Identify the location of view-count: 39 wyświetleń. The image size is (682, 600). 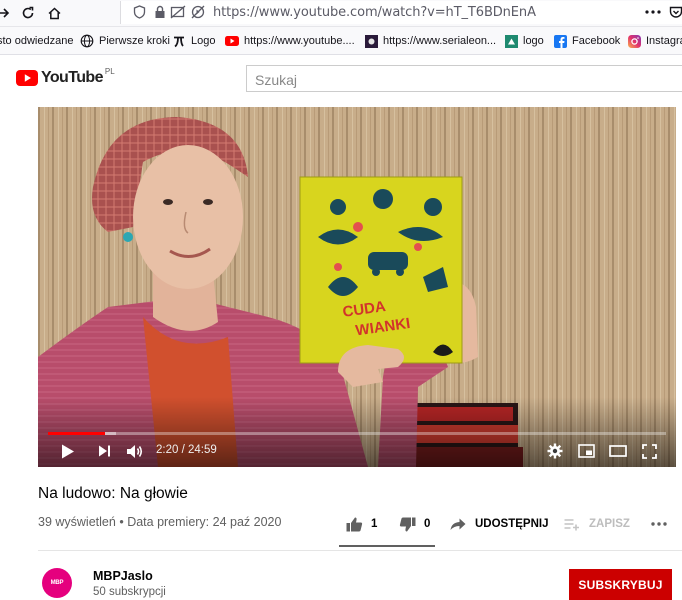
(77, 522).